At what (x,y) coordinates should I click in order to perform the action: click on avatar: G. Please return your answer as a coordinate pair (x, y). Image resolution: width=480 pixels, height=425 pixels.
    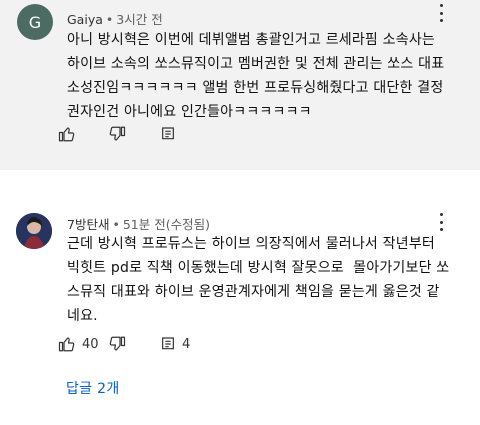
    Looking at the image, I should click on (35, 22).